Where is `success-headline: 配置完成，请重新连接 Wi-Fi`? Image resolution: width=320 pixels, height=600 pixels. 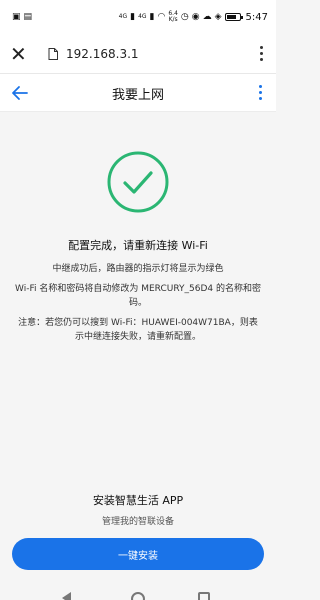 success-headline: 配置完成，请重新连接 Wi-Fi is located at coordinates (138, 245).